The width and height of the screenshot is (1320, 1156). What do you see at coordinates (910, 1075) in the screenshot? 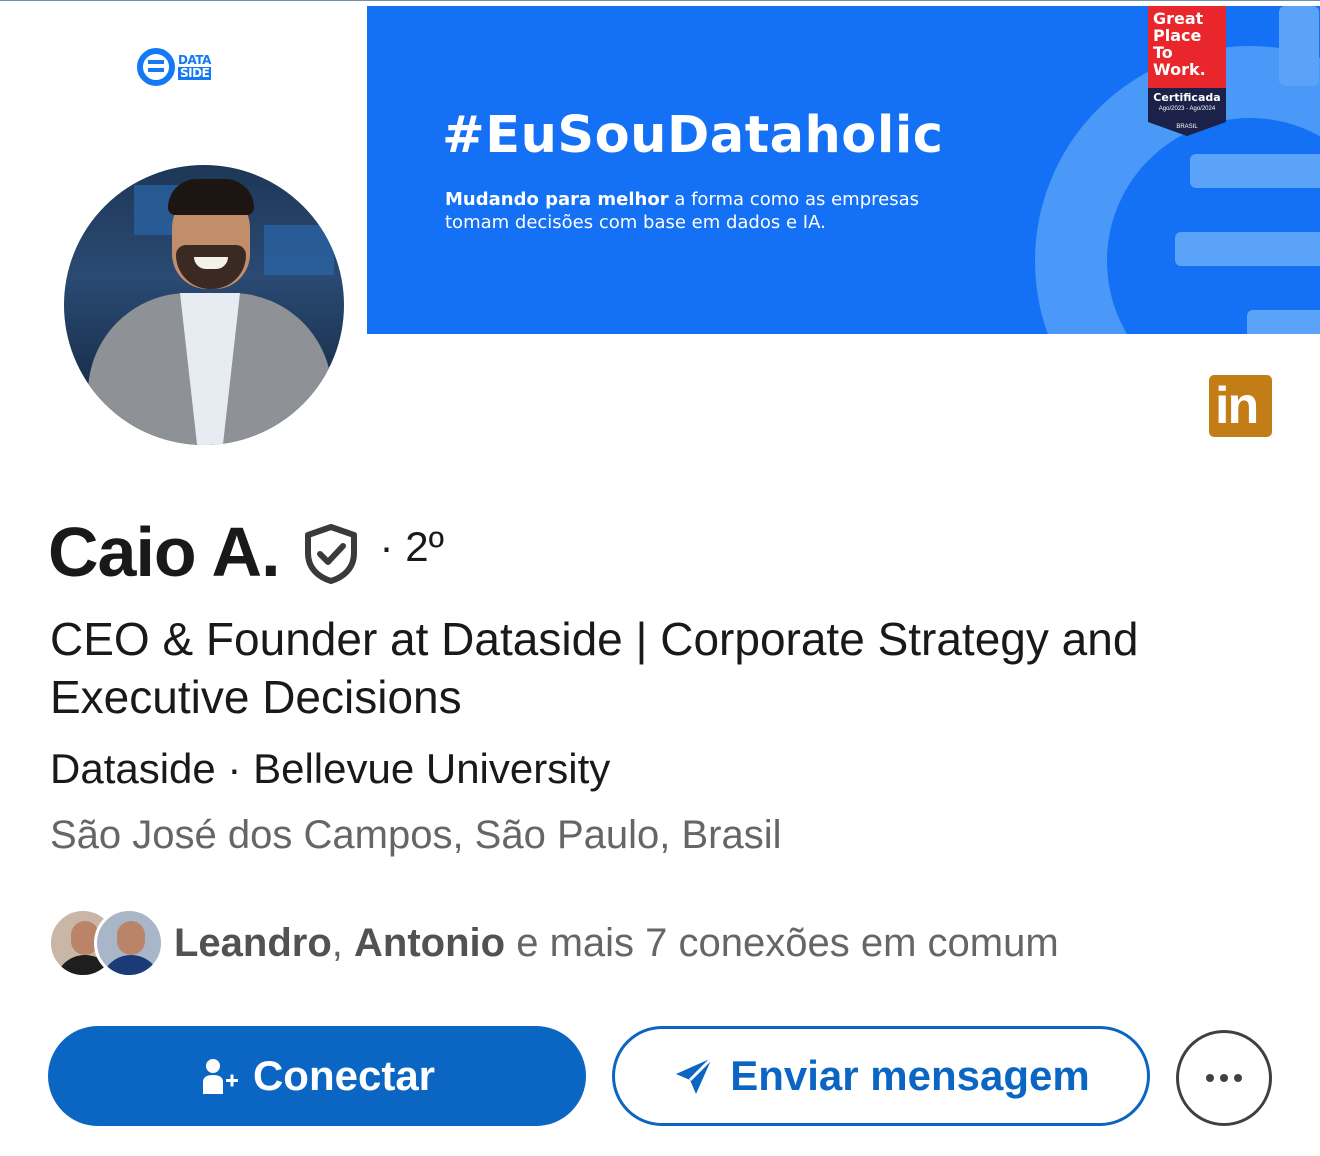
I see `send-message-button-label: Enviar mensagem` at bounding box center [910, 1075].